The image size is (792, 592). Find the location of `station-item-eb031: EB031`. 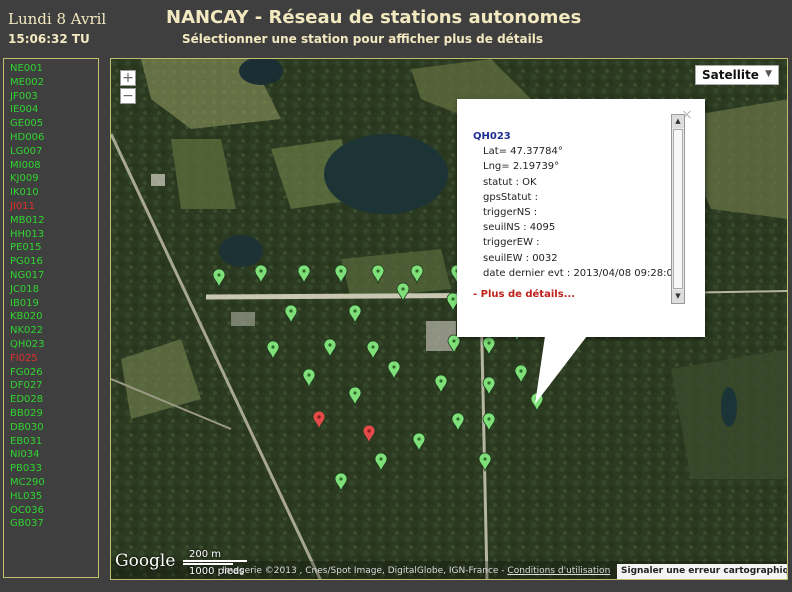

station-item-eb031: EB031 is located at coordinates (54, 442).